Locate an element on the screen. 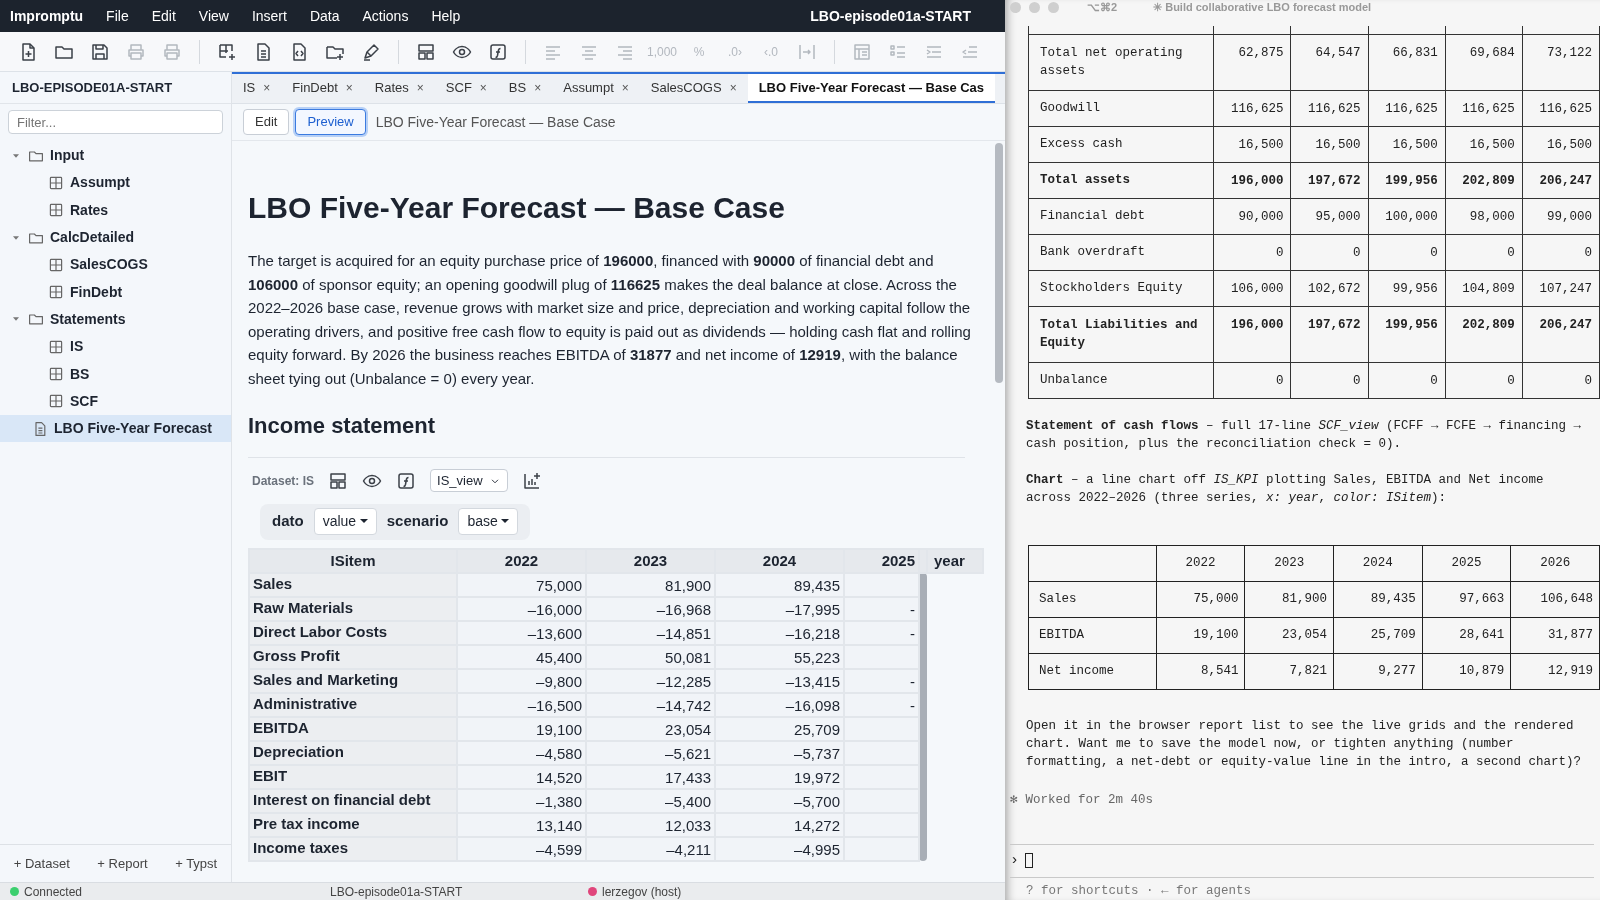  table-cell: 19,972 is located at coordinates (779, 776).